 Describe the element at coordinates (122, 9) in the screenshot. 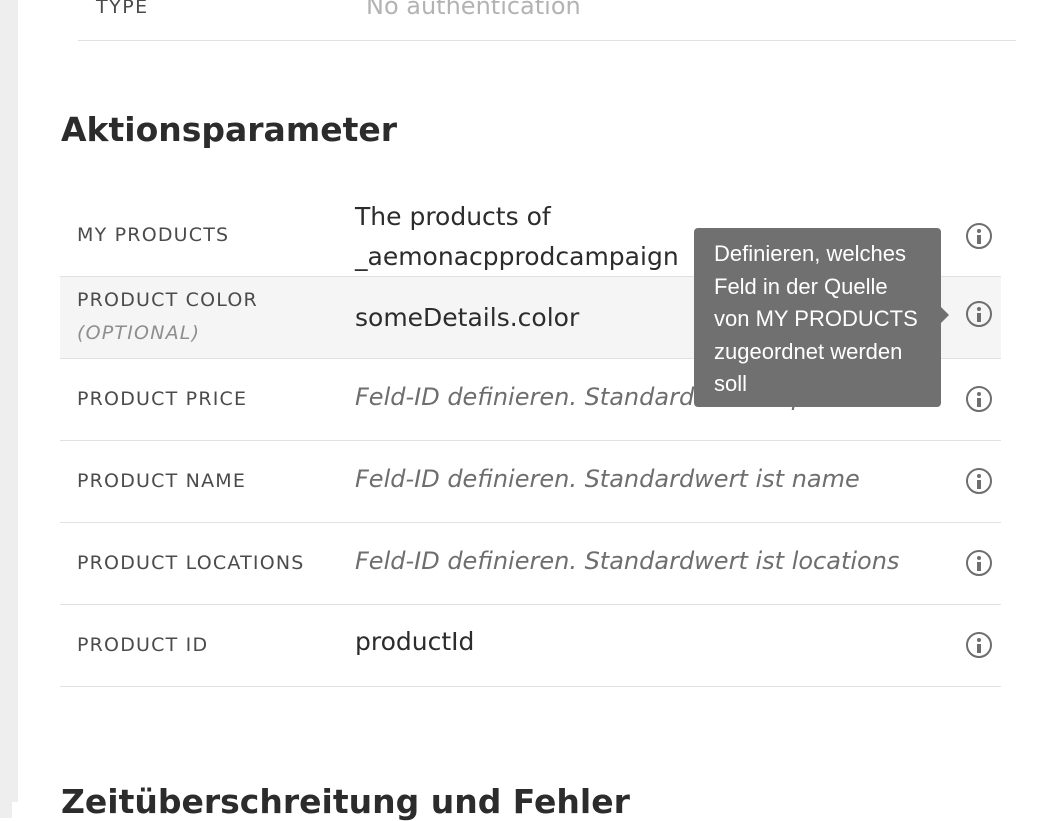

I see `auth-type-label: TYPE` at that location.